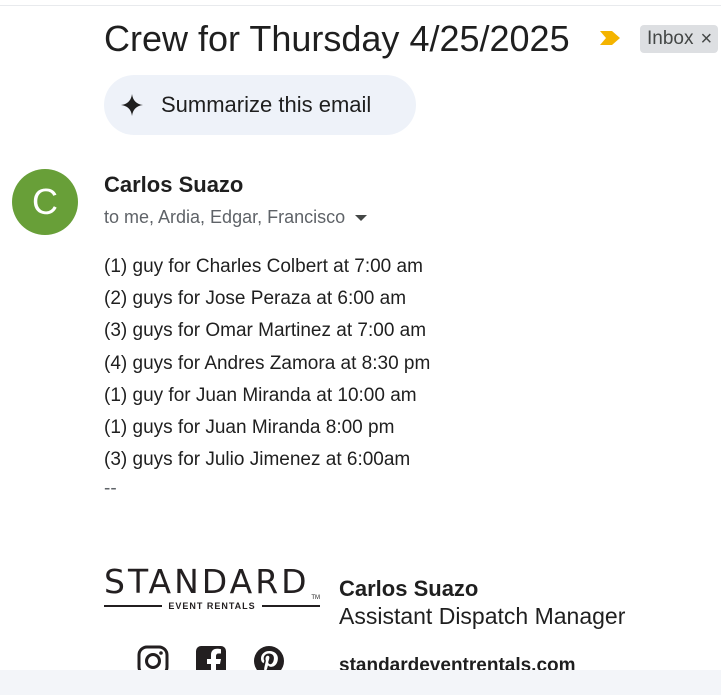  I want to click on company-logo: STANDARD EVENT RENTALS TM, so click(212, 590).